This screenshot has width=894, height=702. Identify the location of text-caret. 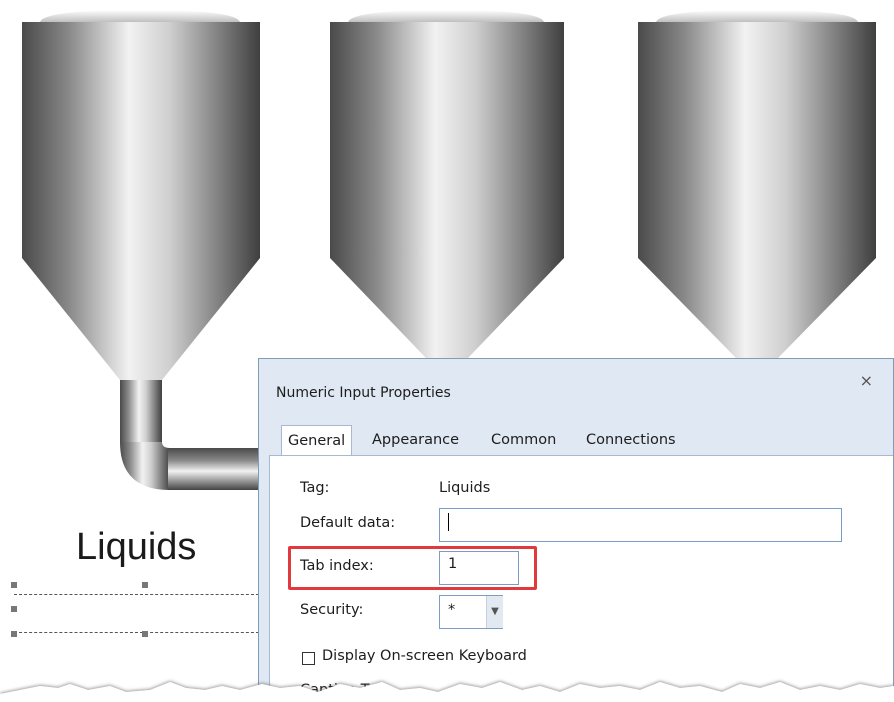
(448, 522).